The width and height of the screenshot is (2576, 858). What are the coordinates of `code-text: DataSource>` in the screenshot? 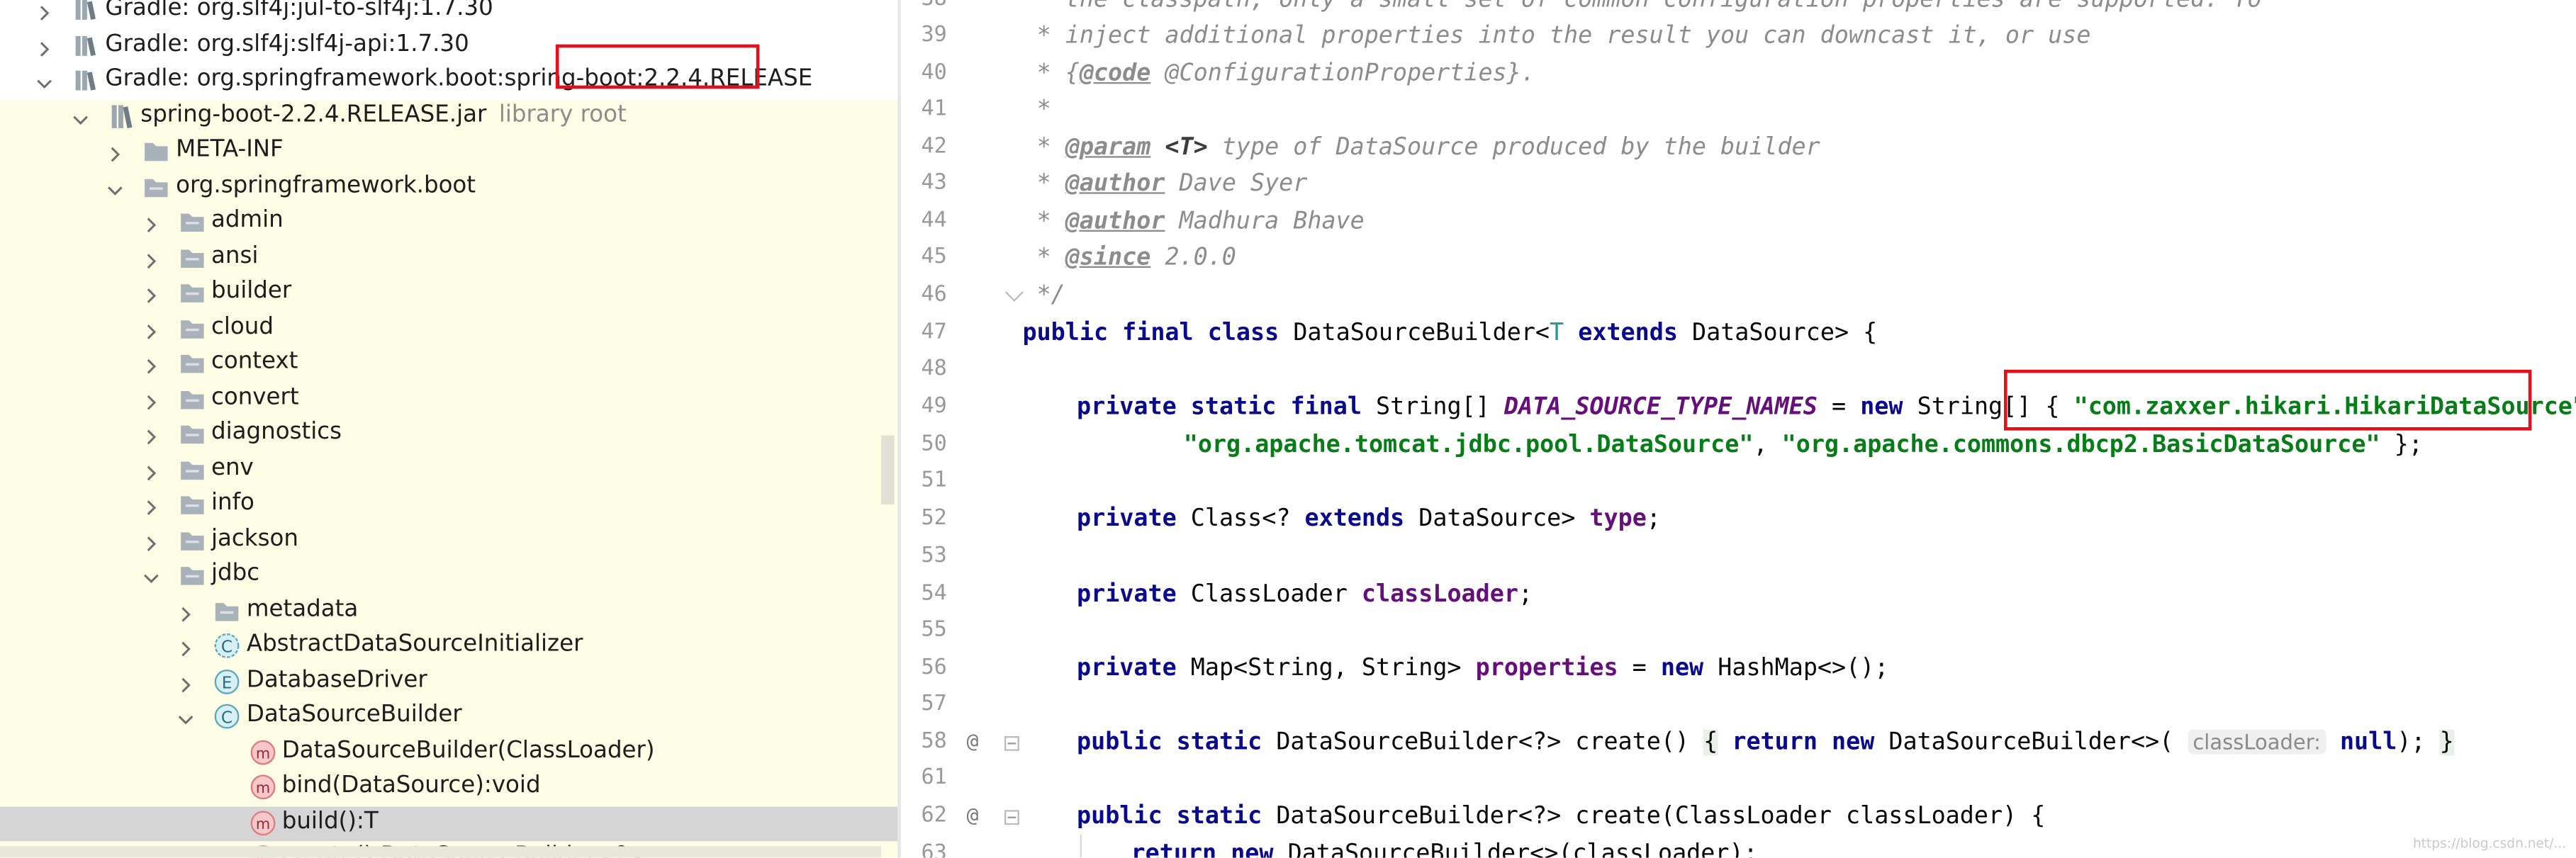 It's located at (1497, 519).